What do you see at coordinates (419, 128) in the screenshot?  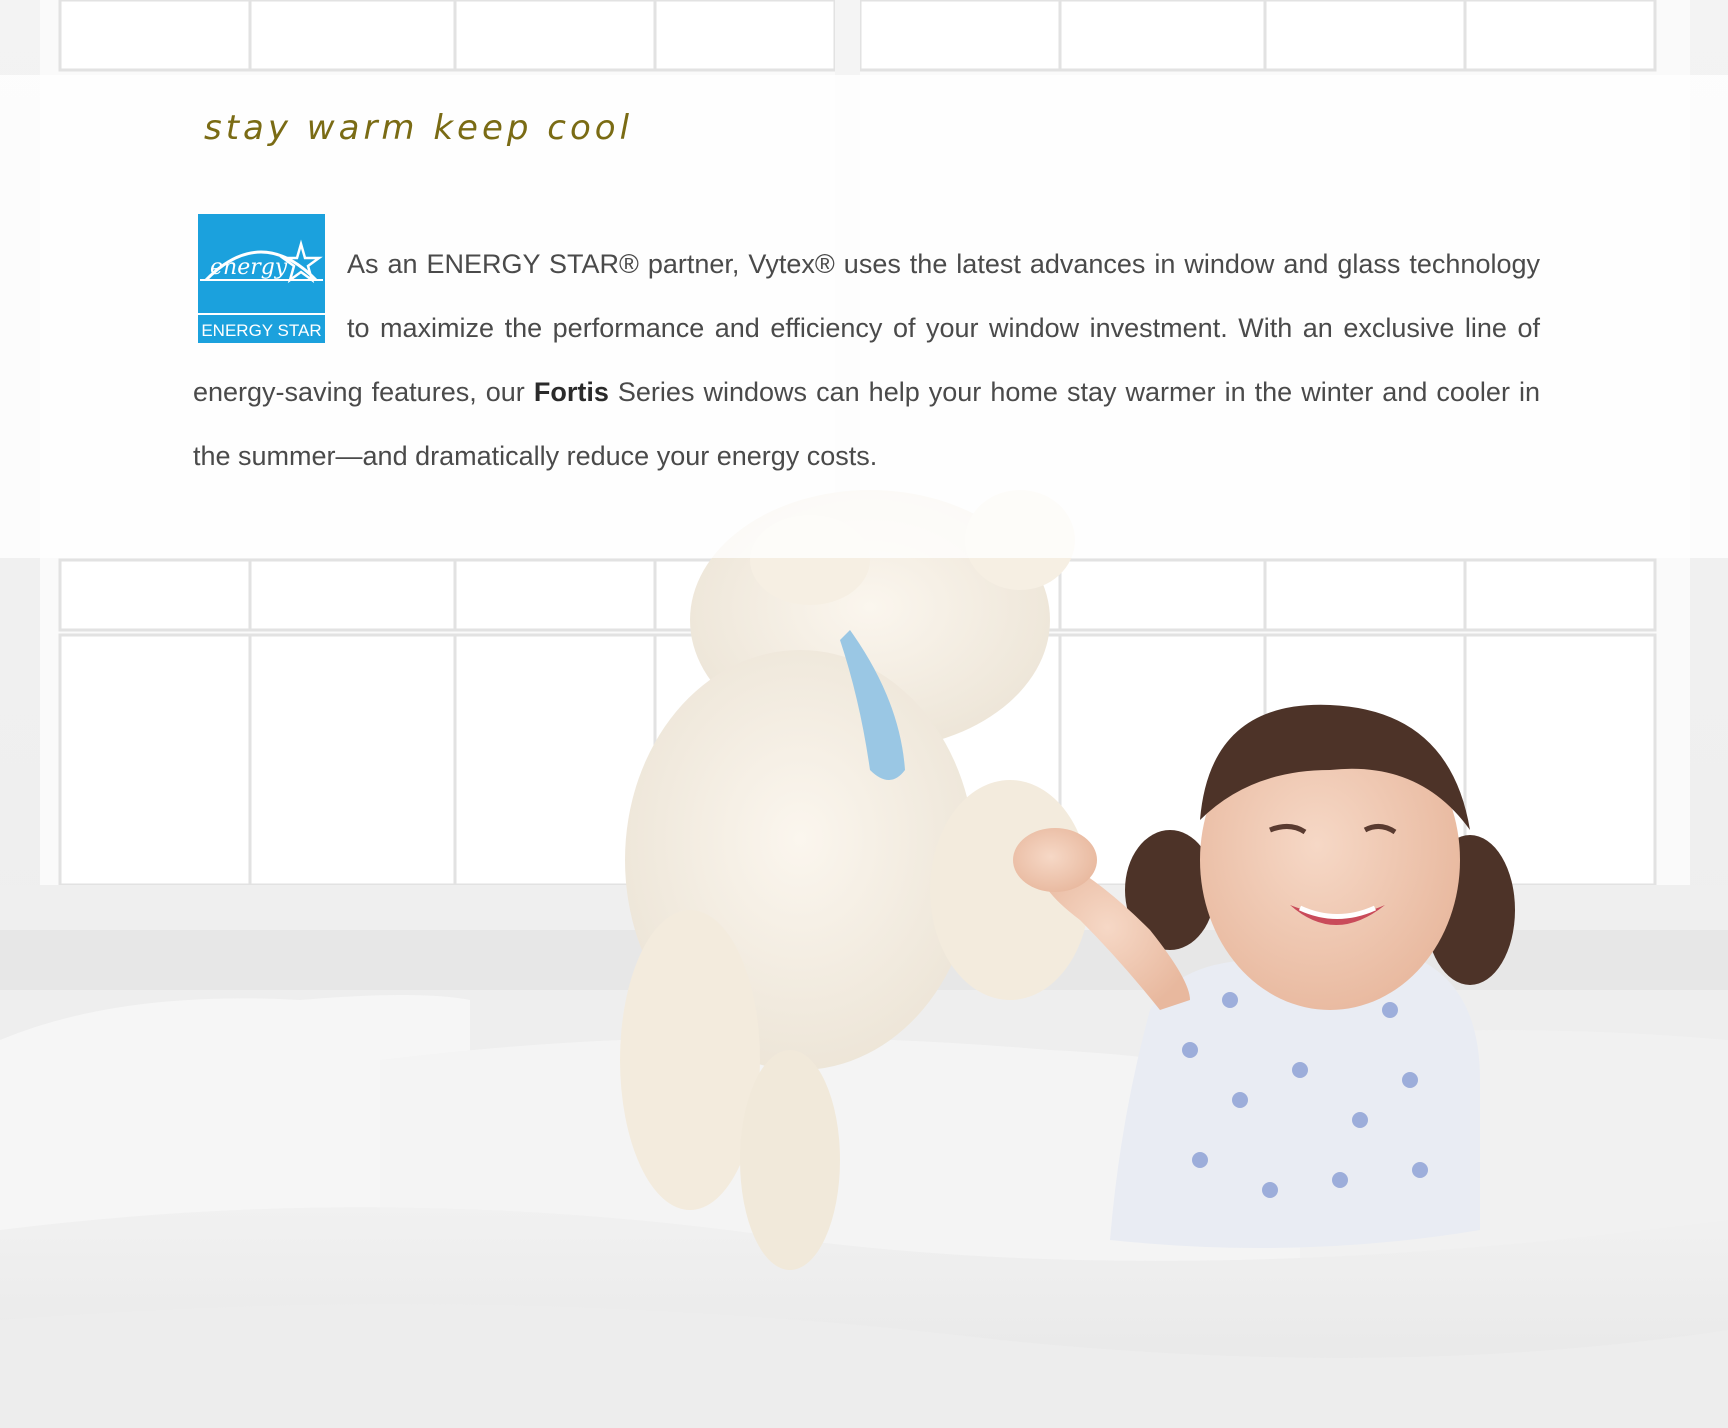 I see `headline: stay warm keep cool` at bounding box center [419, 128].